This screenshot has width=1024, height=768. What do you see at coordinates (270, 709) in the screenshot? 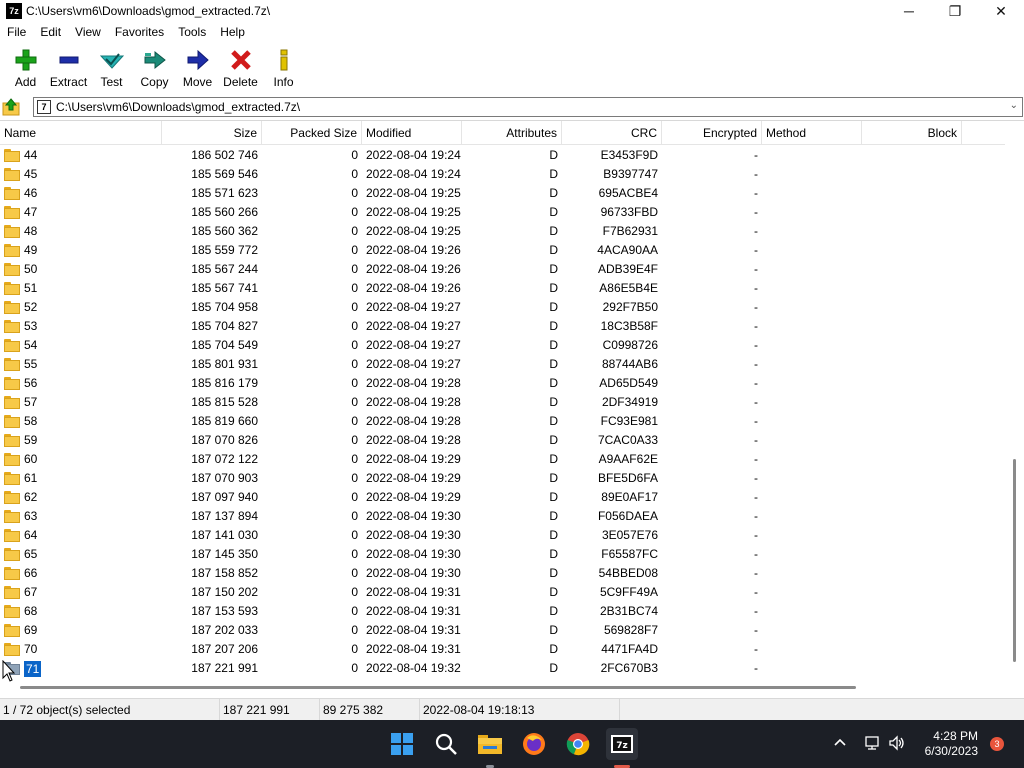
I see `status-size: 187 221 991` at bounding box center [270, 709].